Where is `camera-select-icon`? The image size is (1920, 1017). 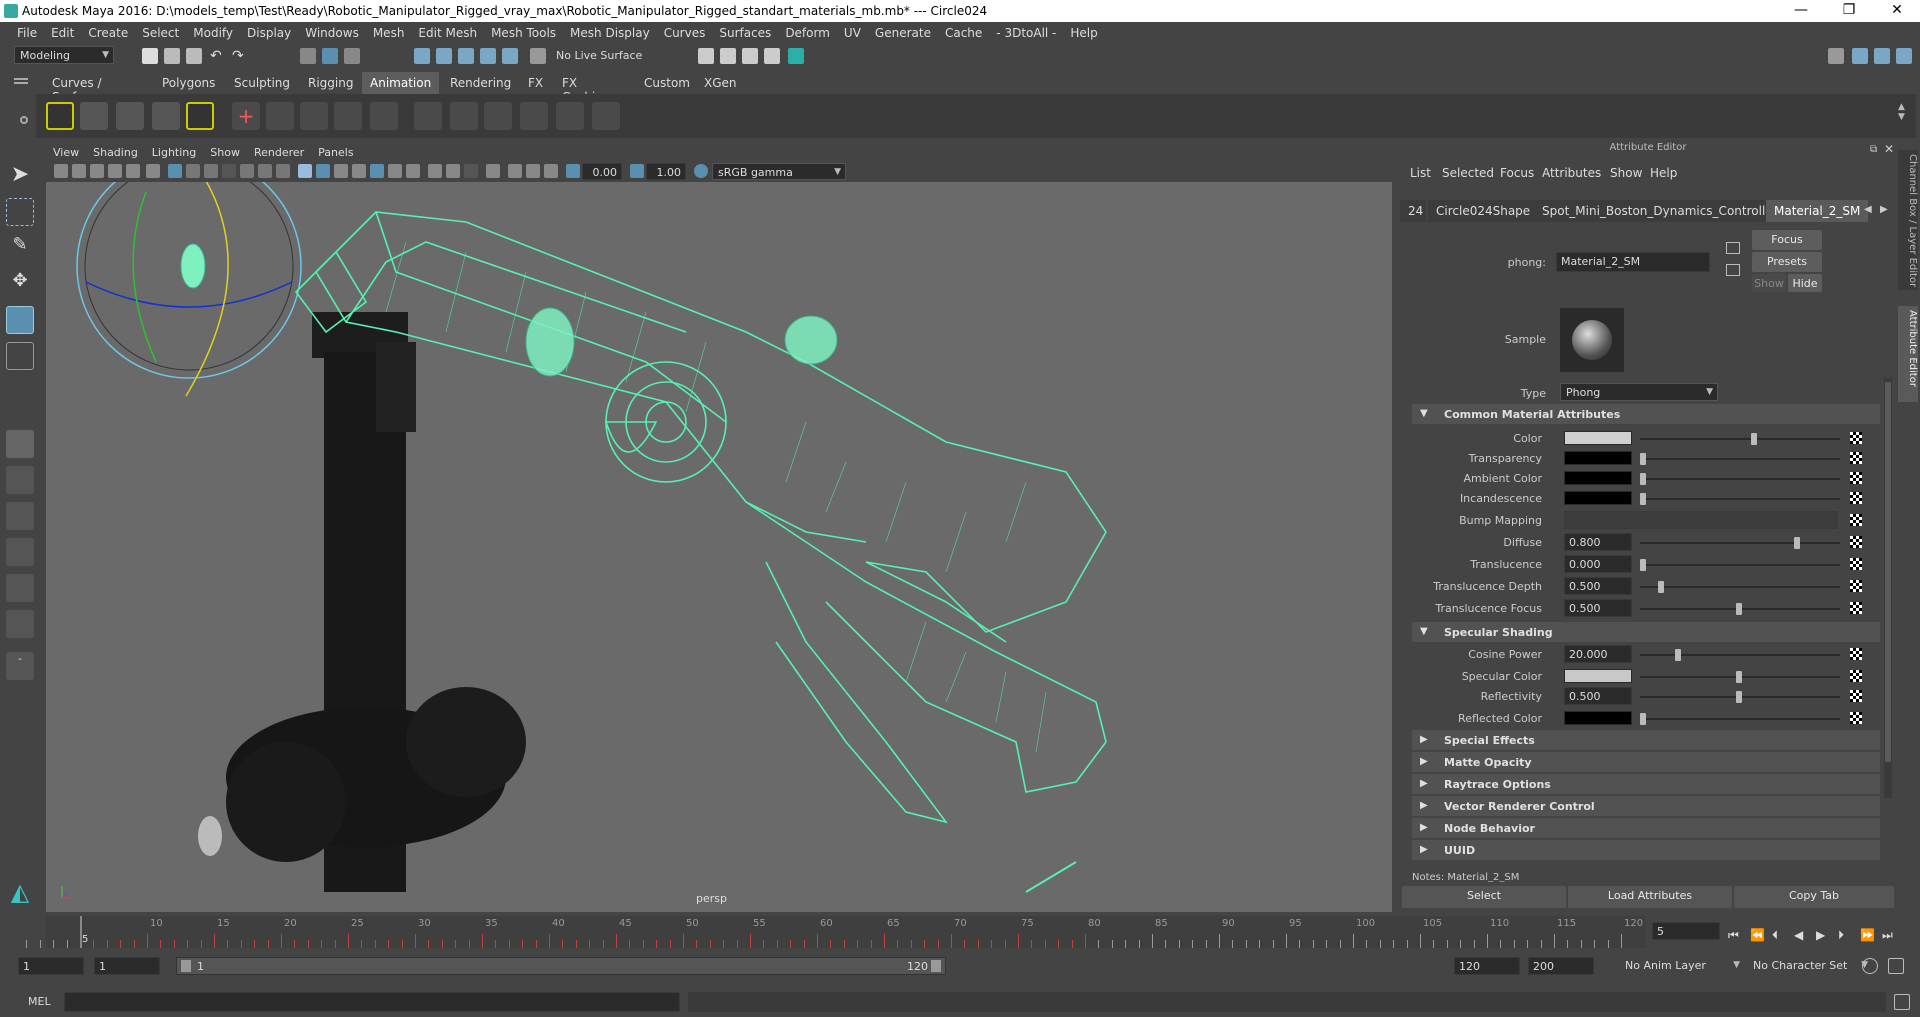
camera-select-icon is located at coordinates (61, 171).